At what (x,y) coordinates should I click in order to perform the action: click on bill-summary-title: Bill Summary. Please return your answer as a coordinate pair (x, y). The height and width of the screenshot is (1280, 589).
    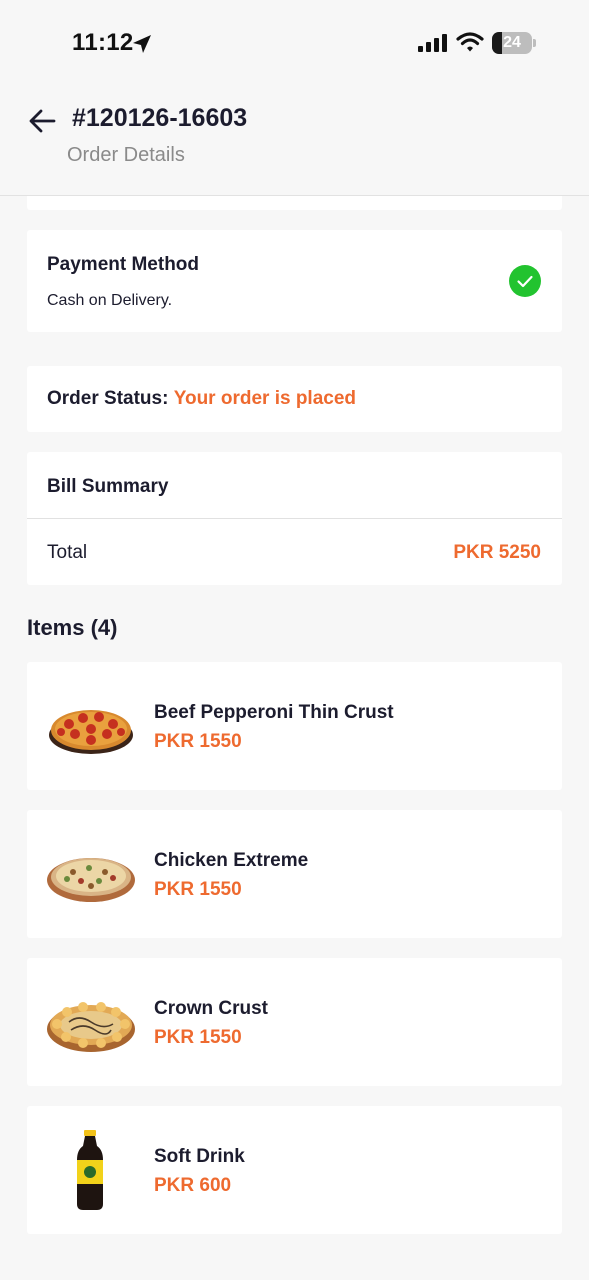
    Looking at the image, I should click on (108, 486).